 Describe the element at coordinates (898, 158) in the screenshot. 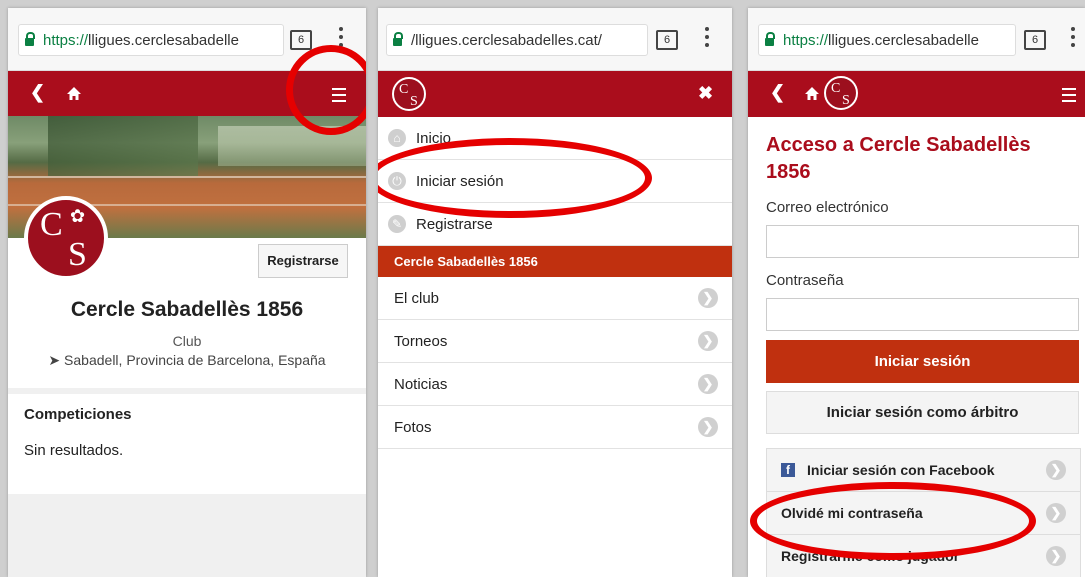

I see `page-title: Acceso a Cercle Sabadellès 1856` at that location.